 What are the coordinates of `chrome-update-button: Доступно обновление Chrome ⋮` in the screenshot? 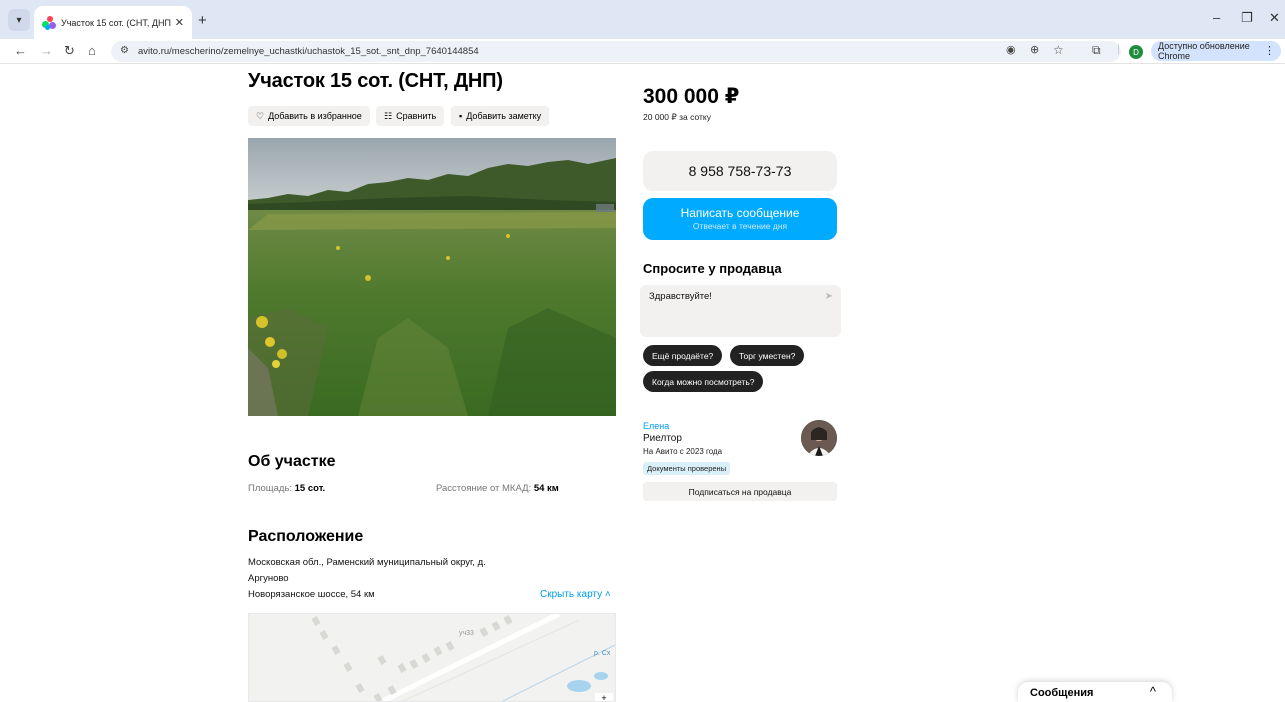 It's located at (1216, 51).